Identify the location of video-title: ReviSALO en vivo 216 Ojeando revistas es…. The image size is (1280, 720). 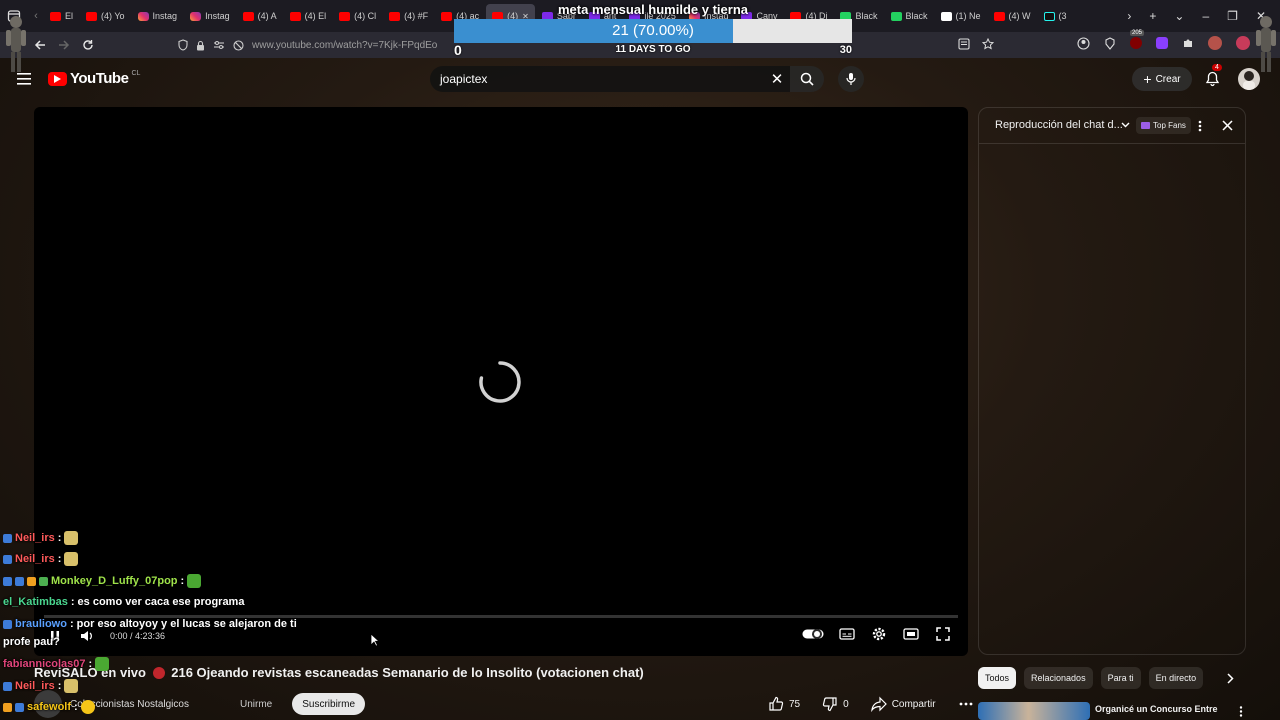
(339, 672).